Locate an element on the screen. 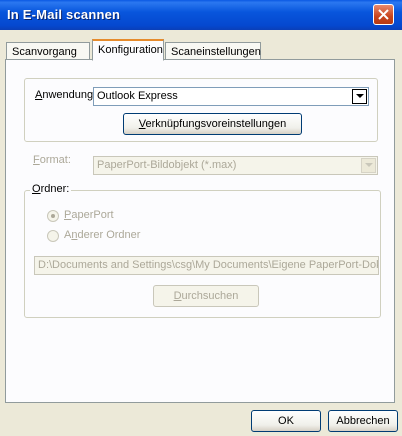 This screenshot has width=402, height=436. cancel-button: Abbrechen is located at coordinates (363, 421).